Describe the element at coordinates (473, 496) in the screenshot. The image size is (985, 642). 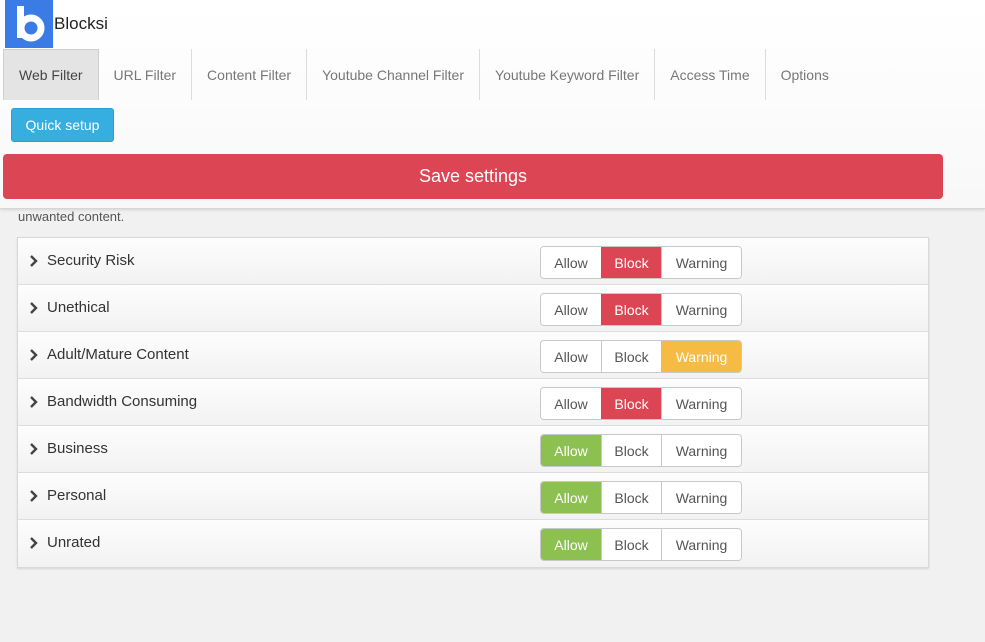
I see `category-row: Personal Allow Block Warning` at that location.